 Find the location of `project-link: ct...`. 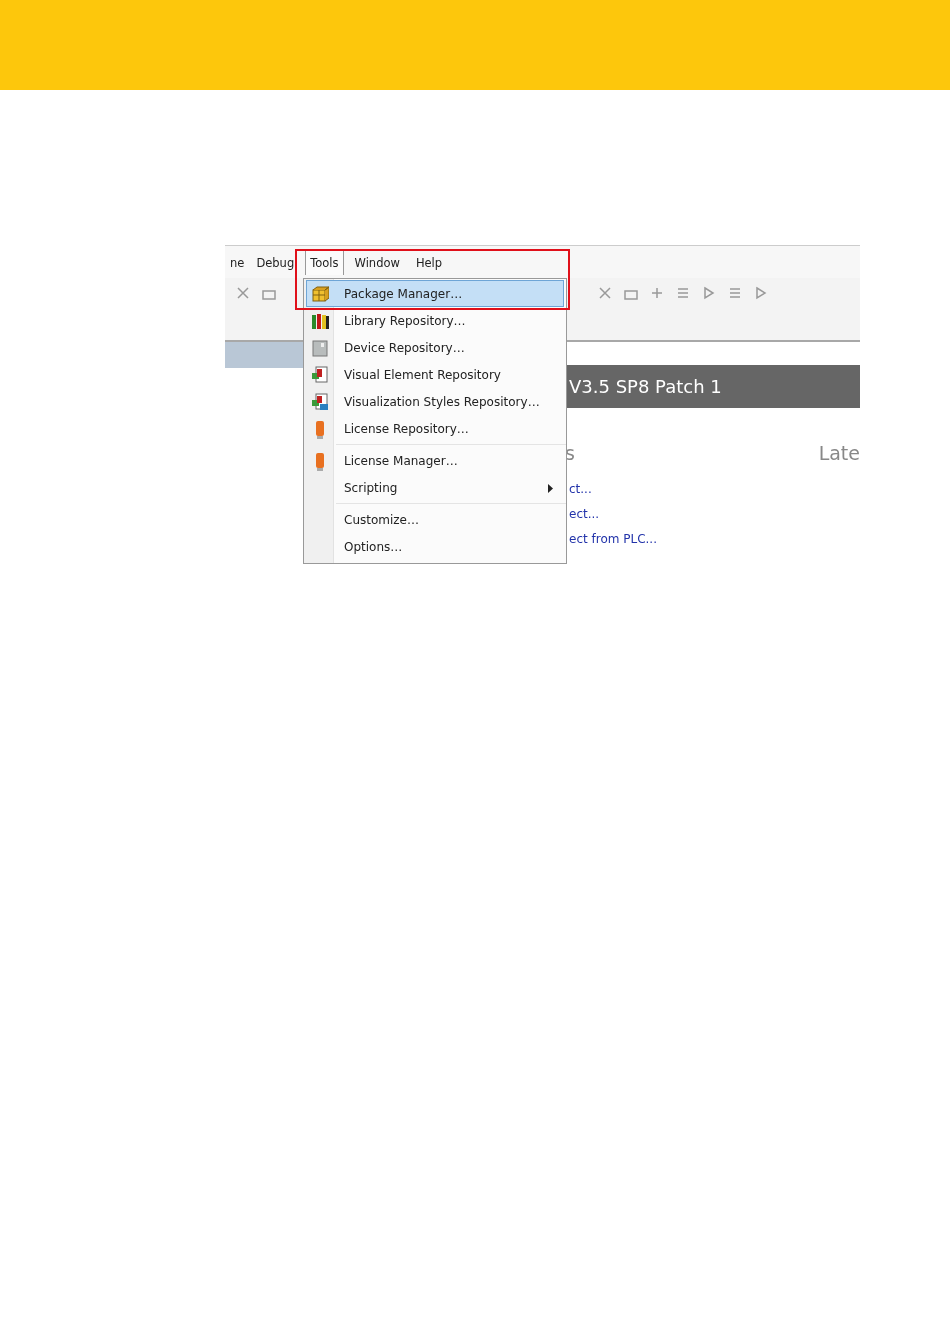

project-link: ct... is located at coordinates (712, 489).